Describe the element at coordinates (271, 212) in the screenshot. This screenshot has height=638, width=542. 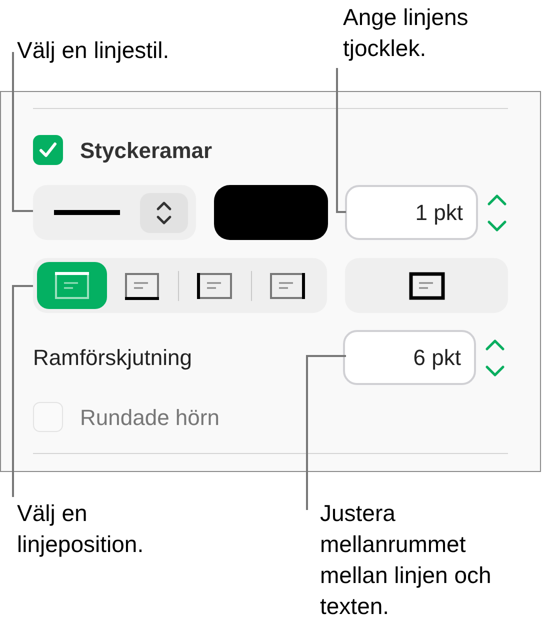
I see `color-well` at that location.